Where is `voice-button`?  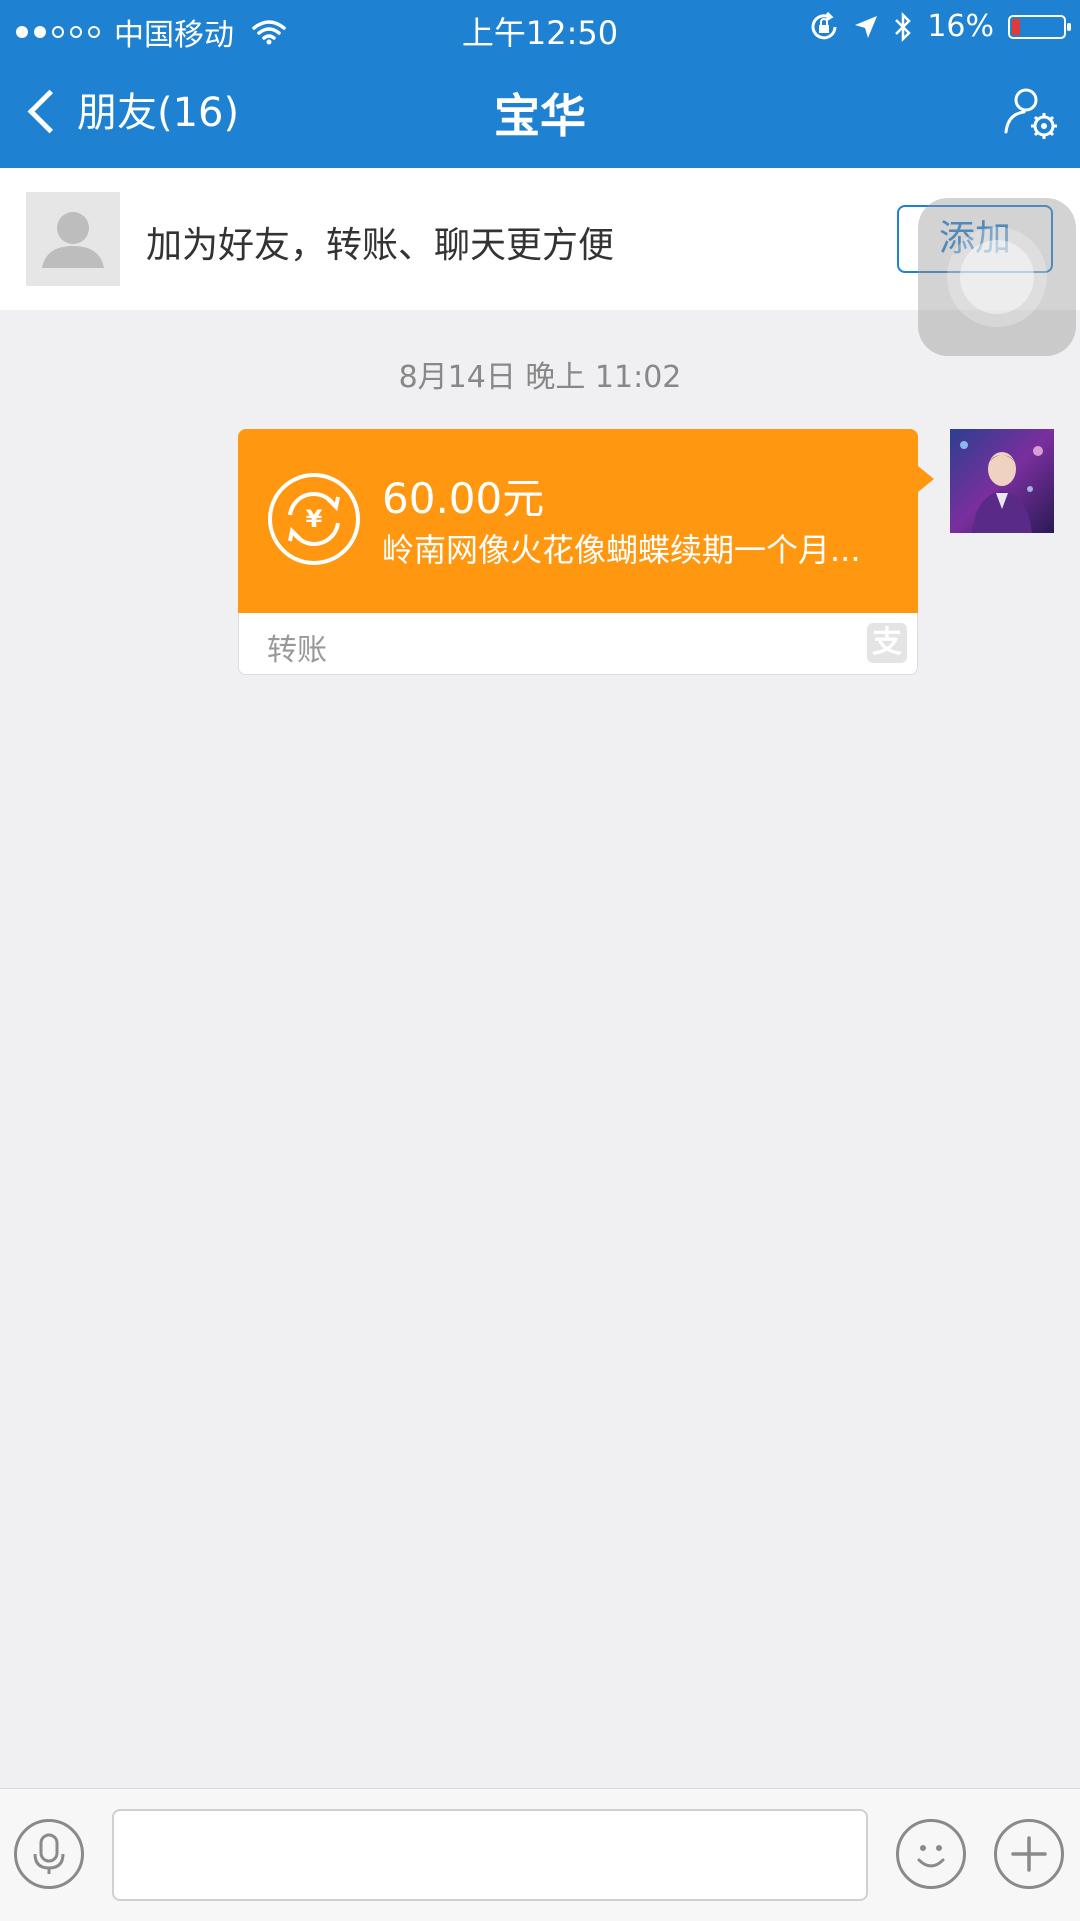
voice-button is located at coordinates (49, 1854).